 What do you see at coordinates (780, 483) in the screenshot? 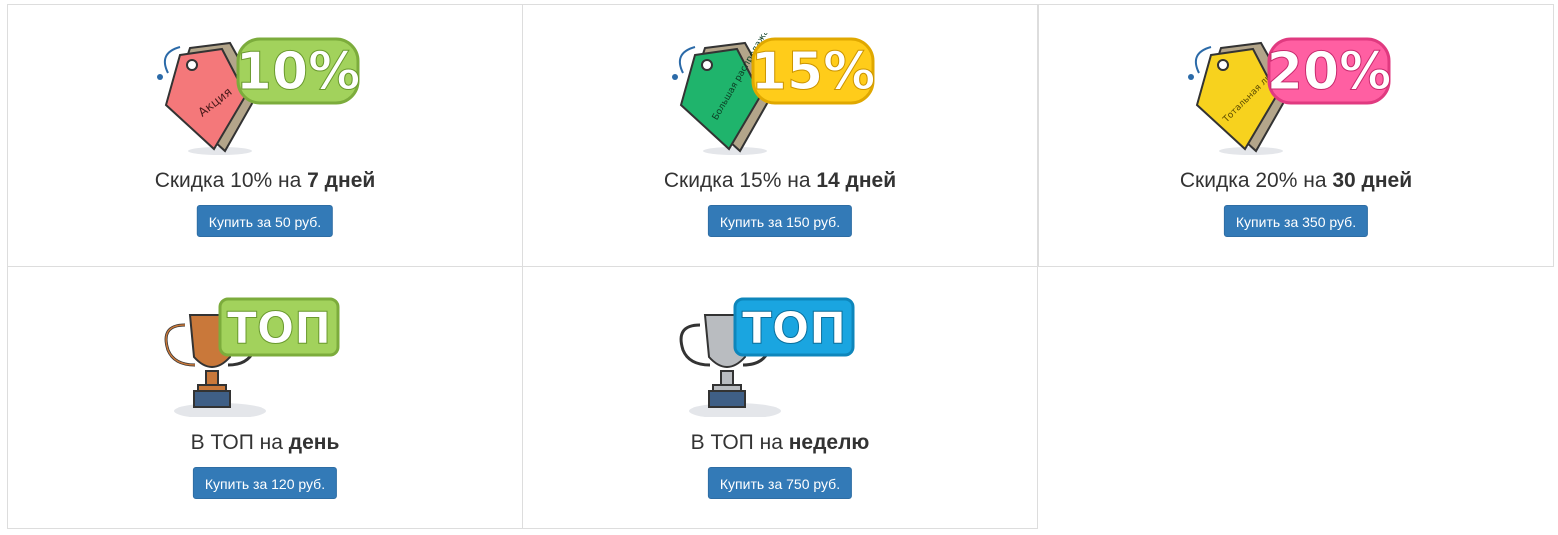
I see `buy-button-top-week: Купить за 750 руб.` at bounding box center [780, 483].